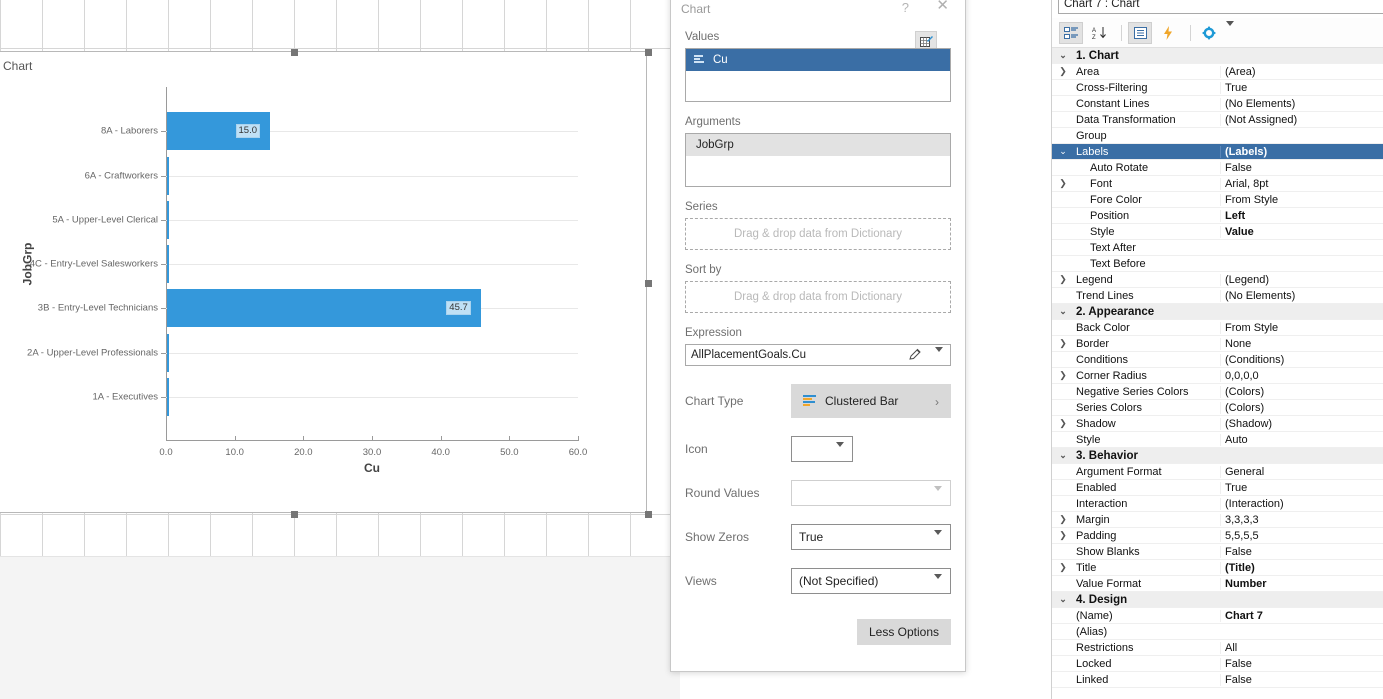  Describe the element at coordinates (1217, 680) in the screenshot. I see `property-row: Linked False` at that location.